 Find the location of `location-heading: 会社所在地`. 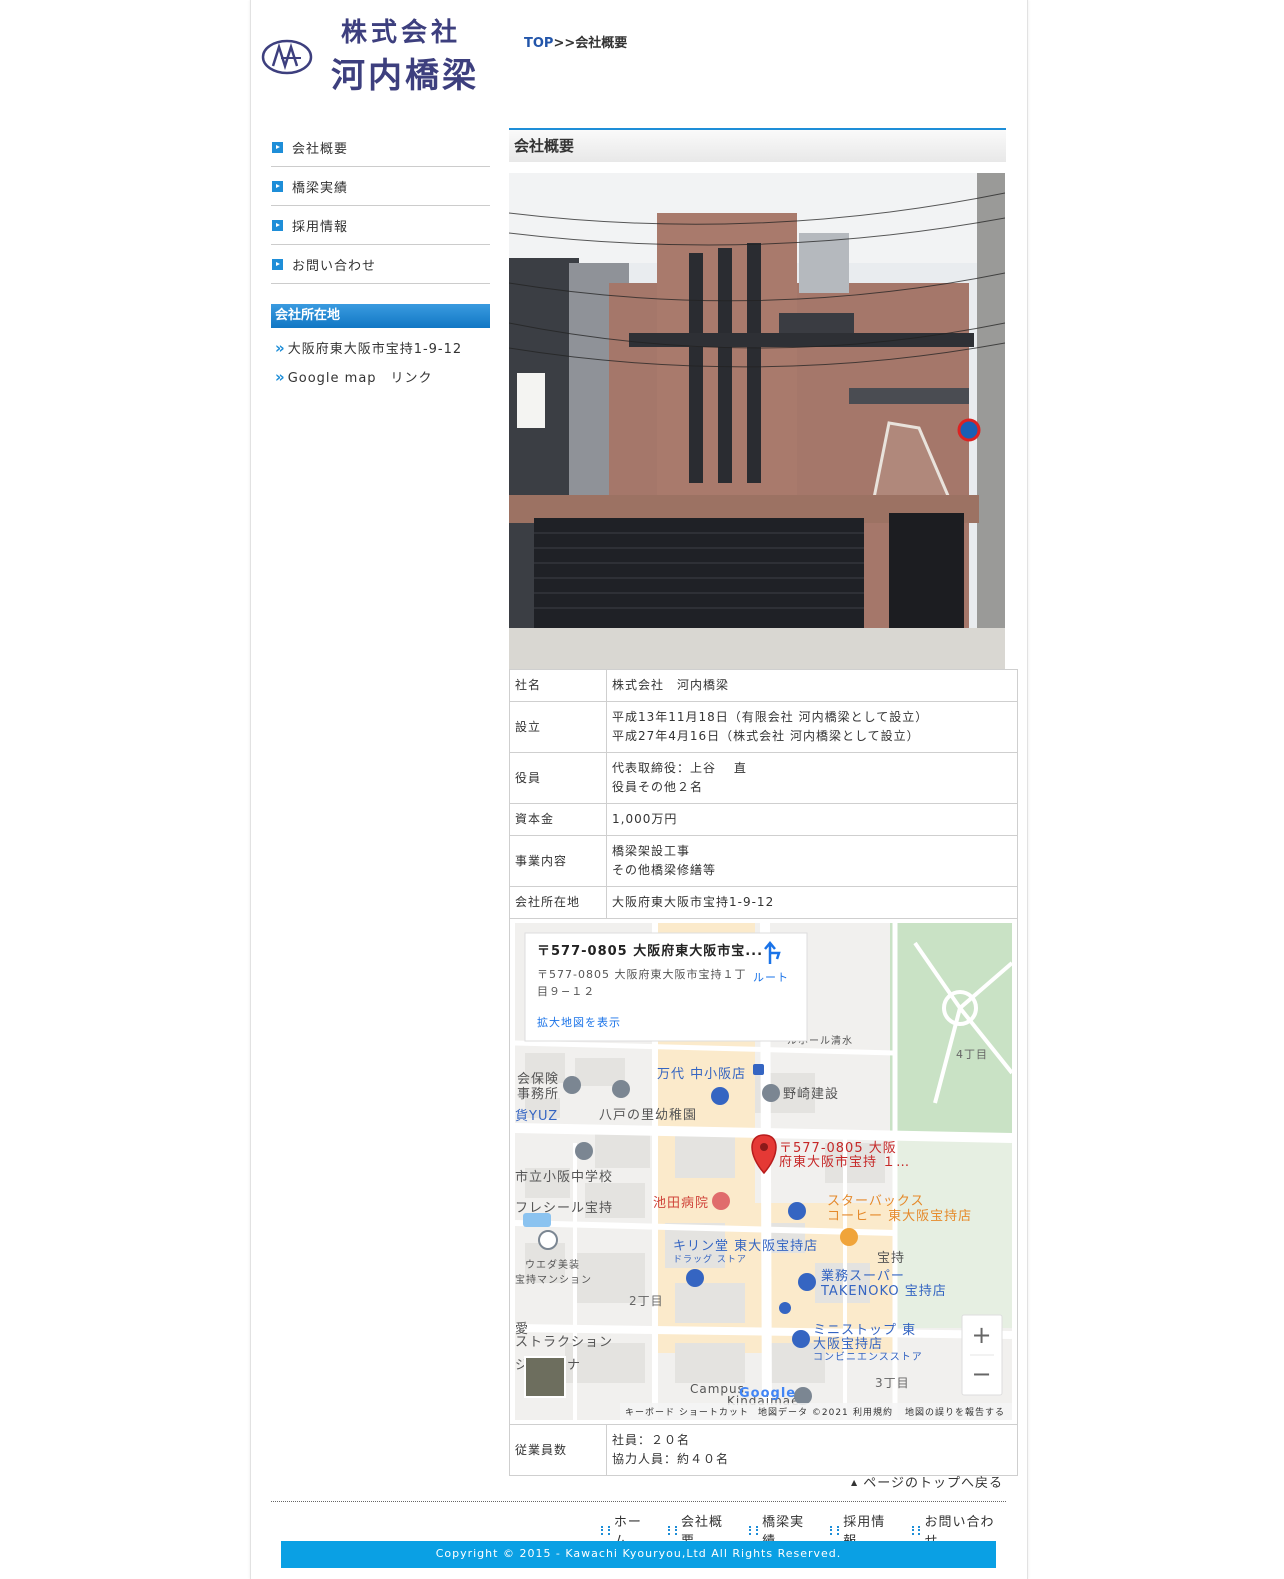

location-heading: 会社所在地 is located at coordinates (380, 316).